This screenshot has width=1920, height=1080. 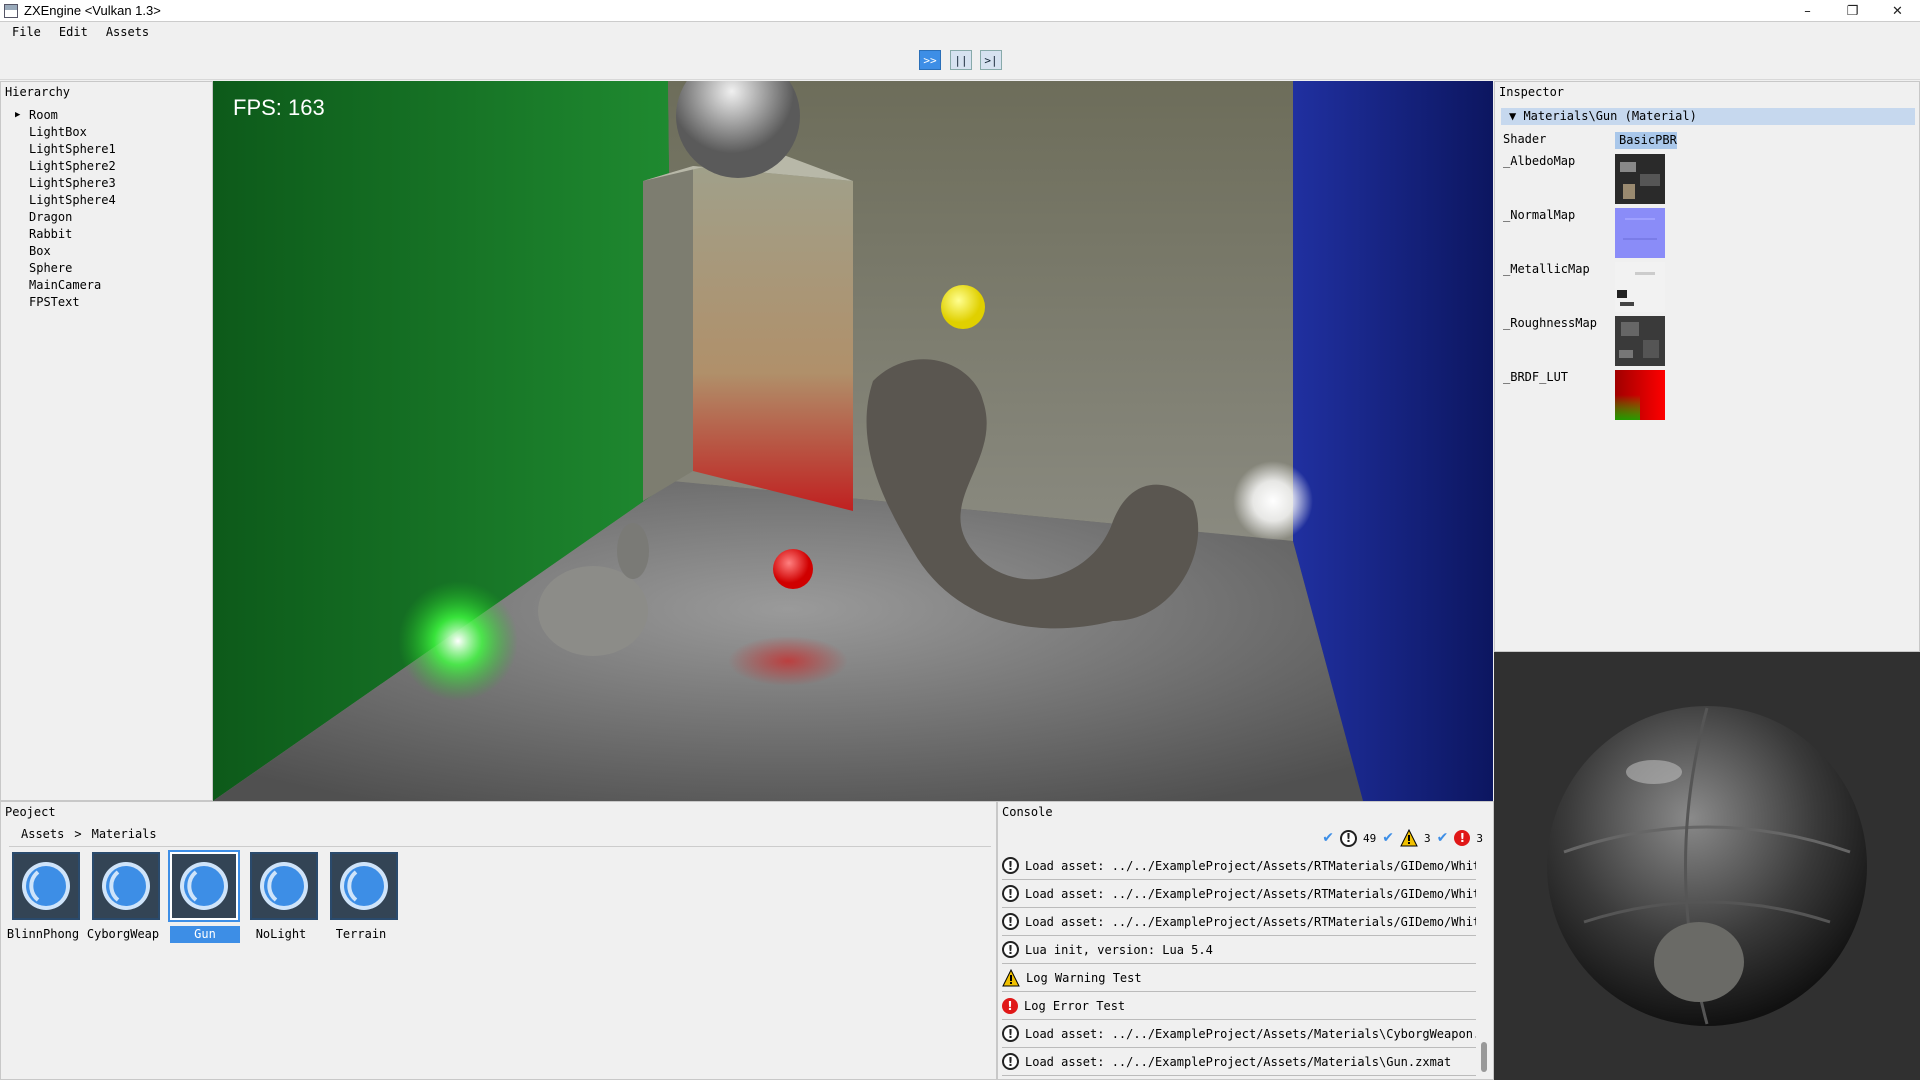 I want to click on close-button: ✕, so click(x=1897, y=11).